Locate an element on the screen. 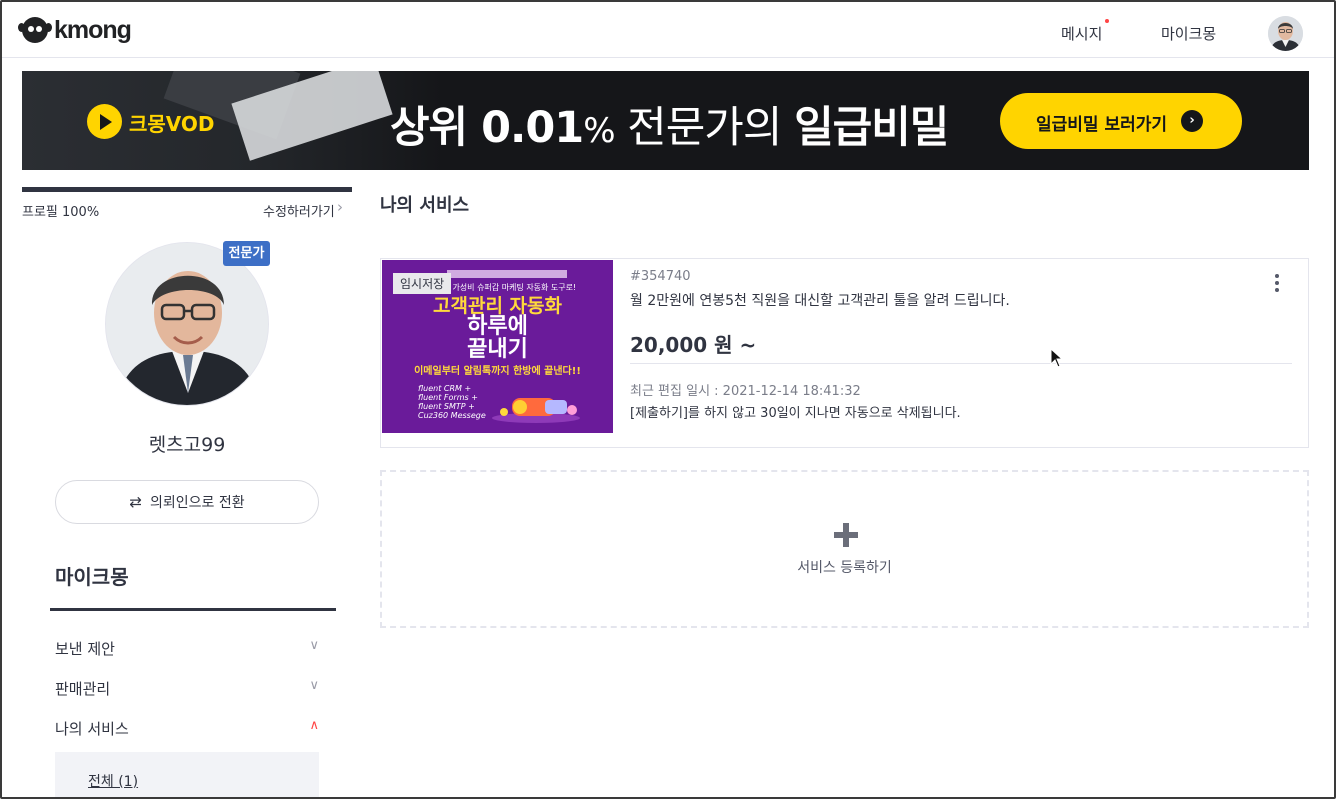 The image size is (1336, 799). plus-icon is located at coordinates (846, 535).